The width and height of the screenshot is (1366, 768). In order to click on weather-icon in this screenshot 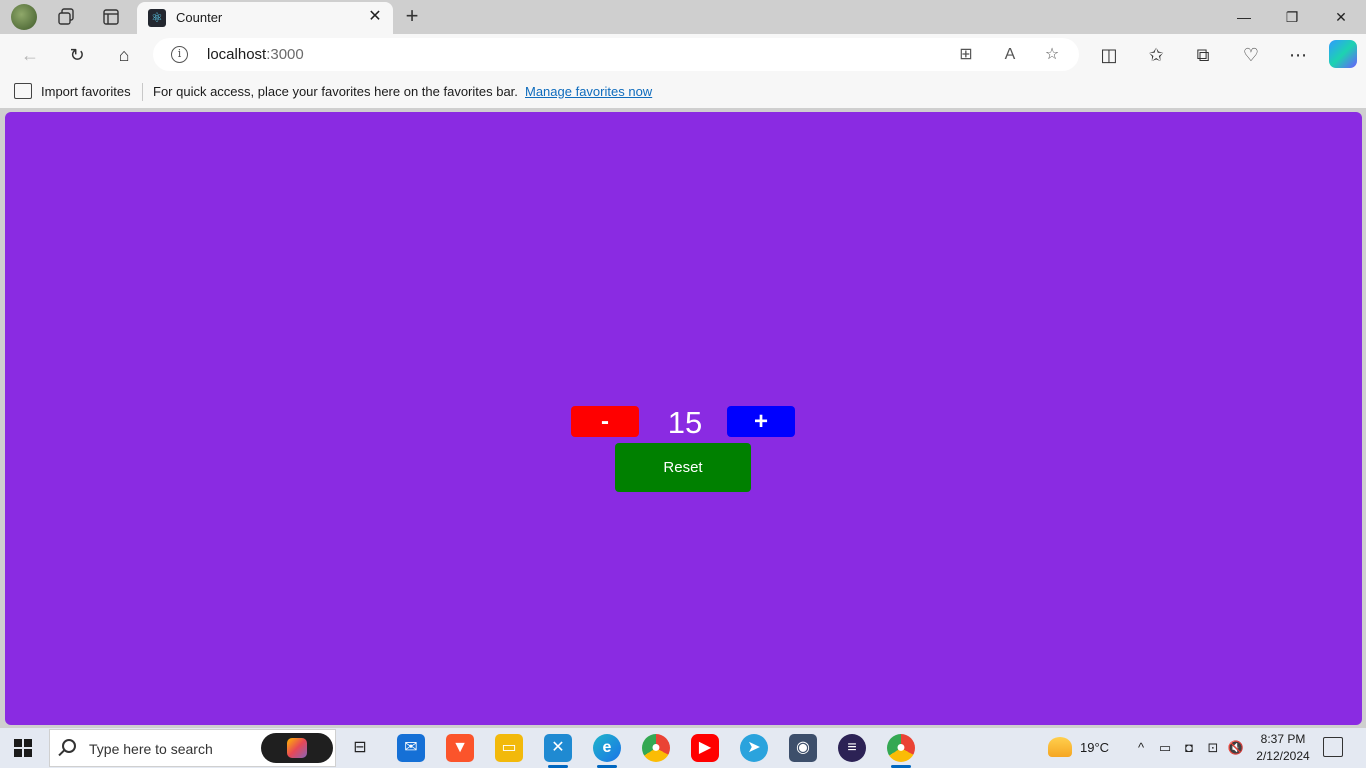, I will do `click(1060, 747)`.